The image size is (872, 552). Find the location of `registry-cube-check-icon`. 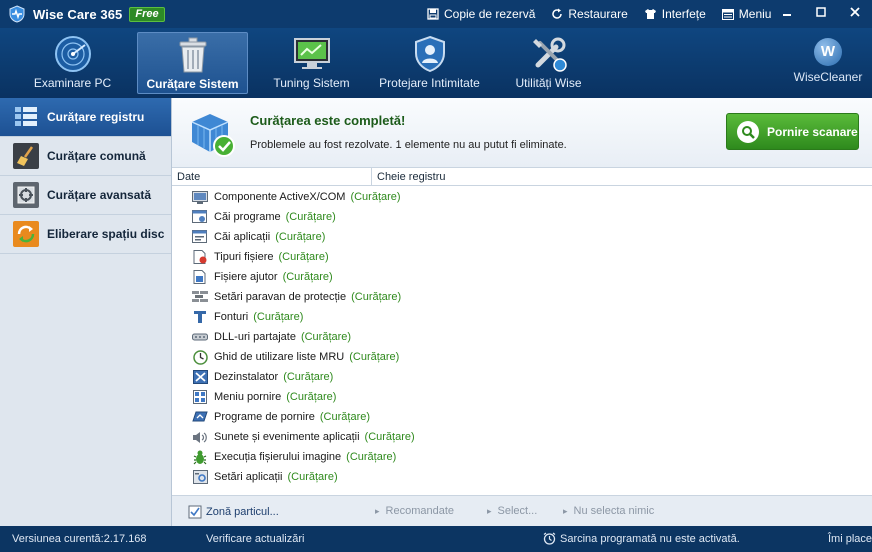

registry-cube-check-icon is located at coordinates (212, 134).